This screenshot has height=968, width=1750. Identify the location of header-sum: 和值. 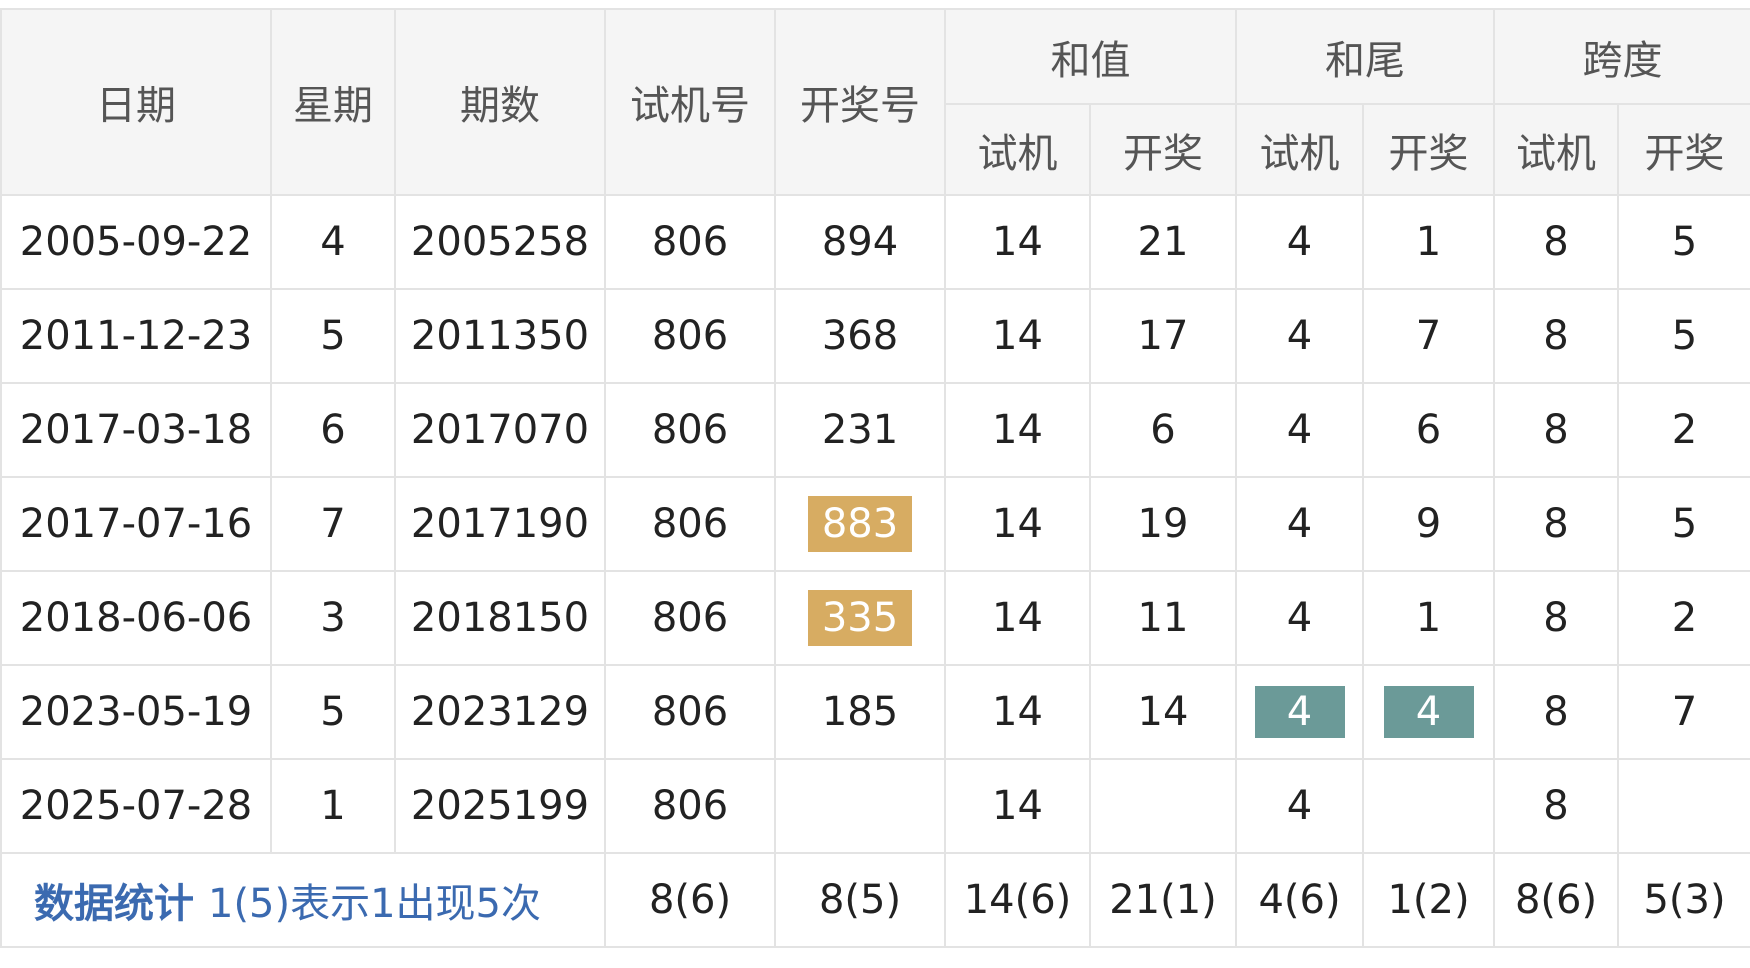
(1090, 56).